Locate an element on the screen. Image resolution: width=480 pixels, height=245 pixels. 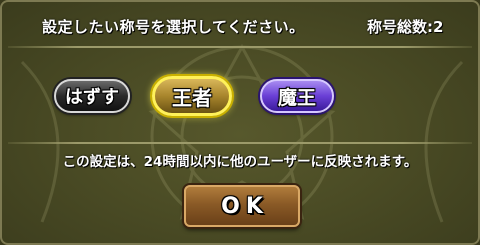
ok-button: OK is located at coordinates (242, 206).